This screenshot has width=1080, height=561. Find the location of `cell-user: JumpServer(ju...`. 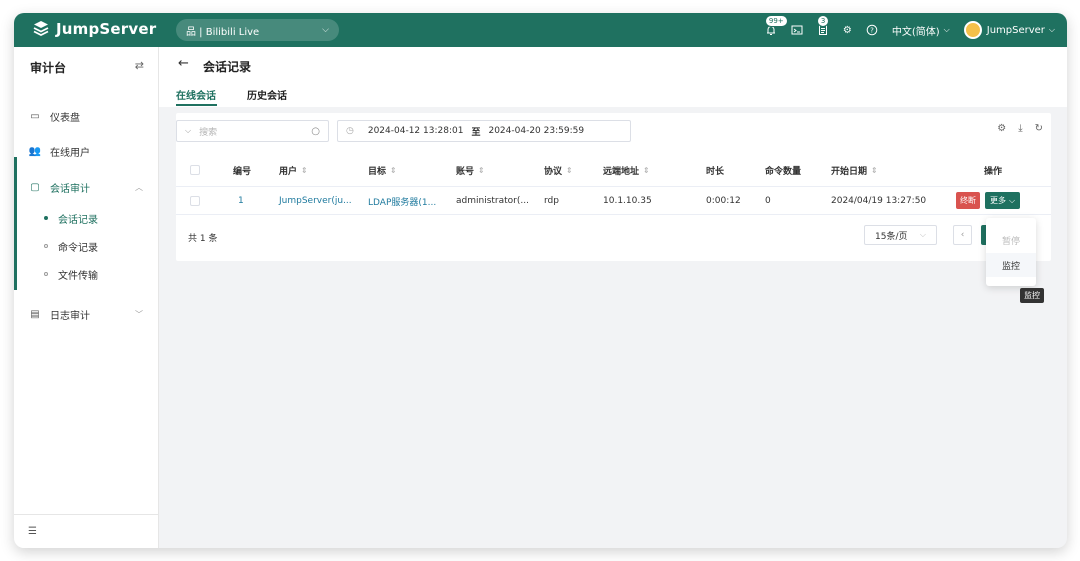

cell-user: JumpServer(ju... is located at coordinates (315, 201).